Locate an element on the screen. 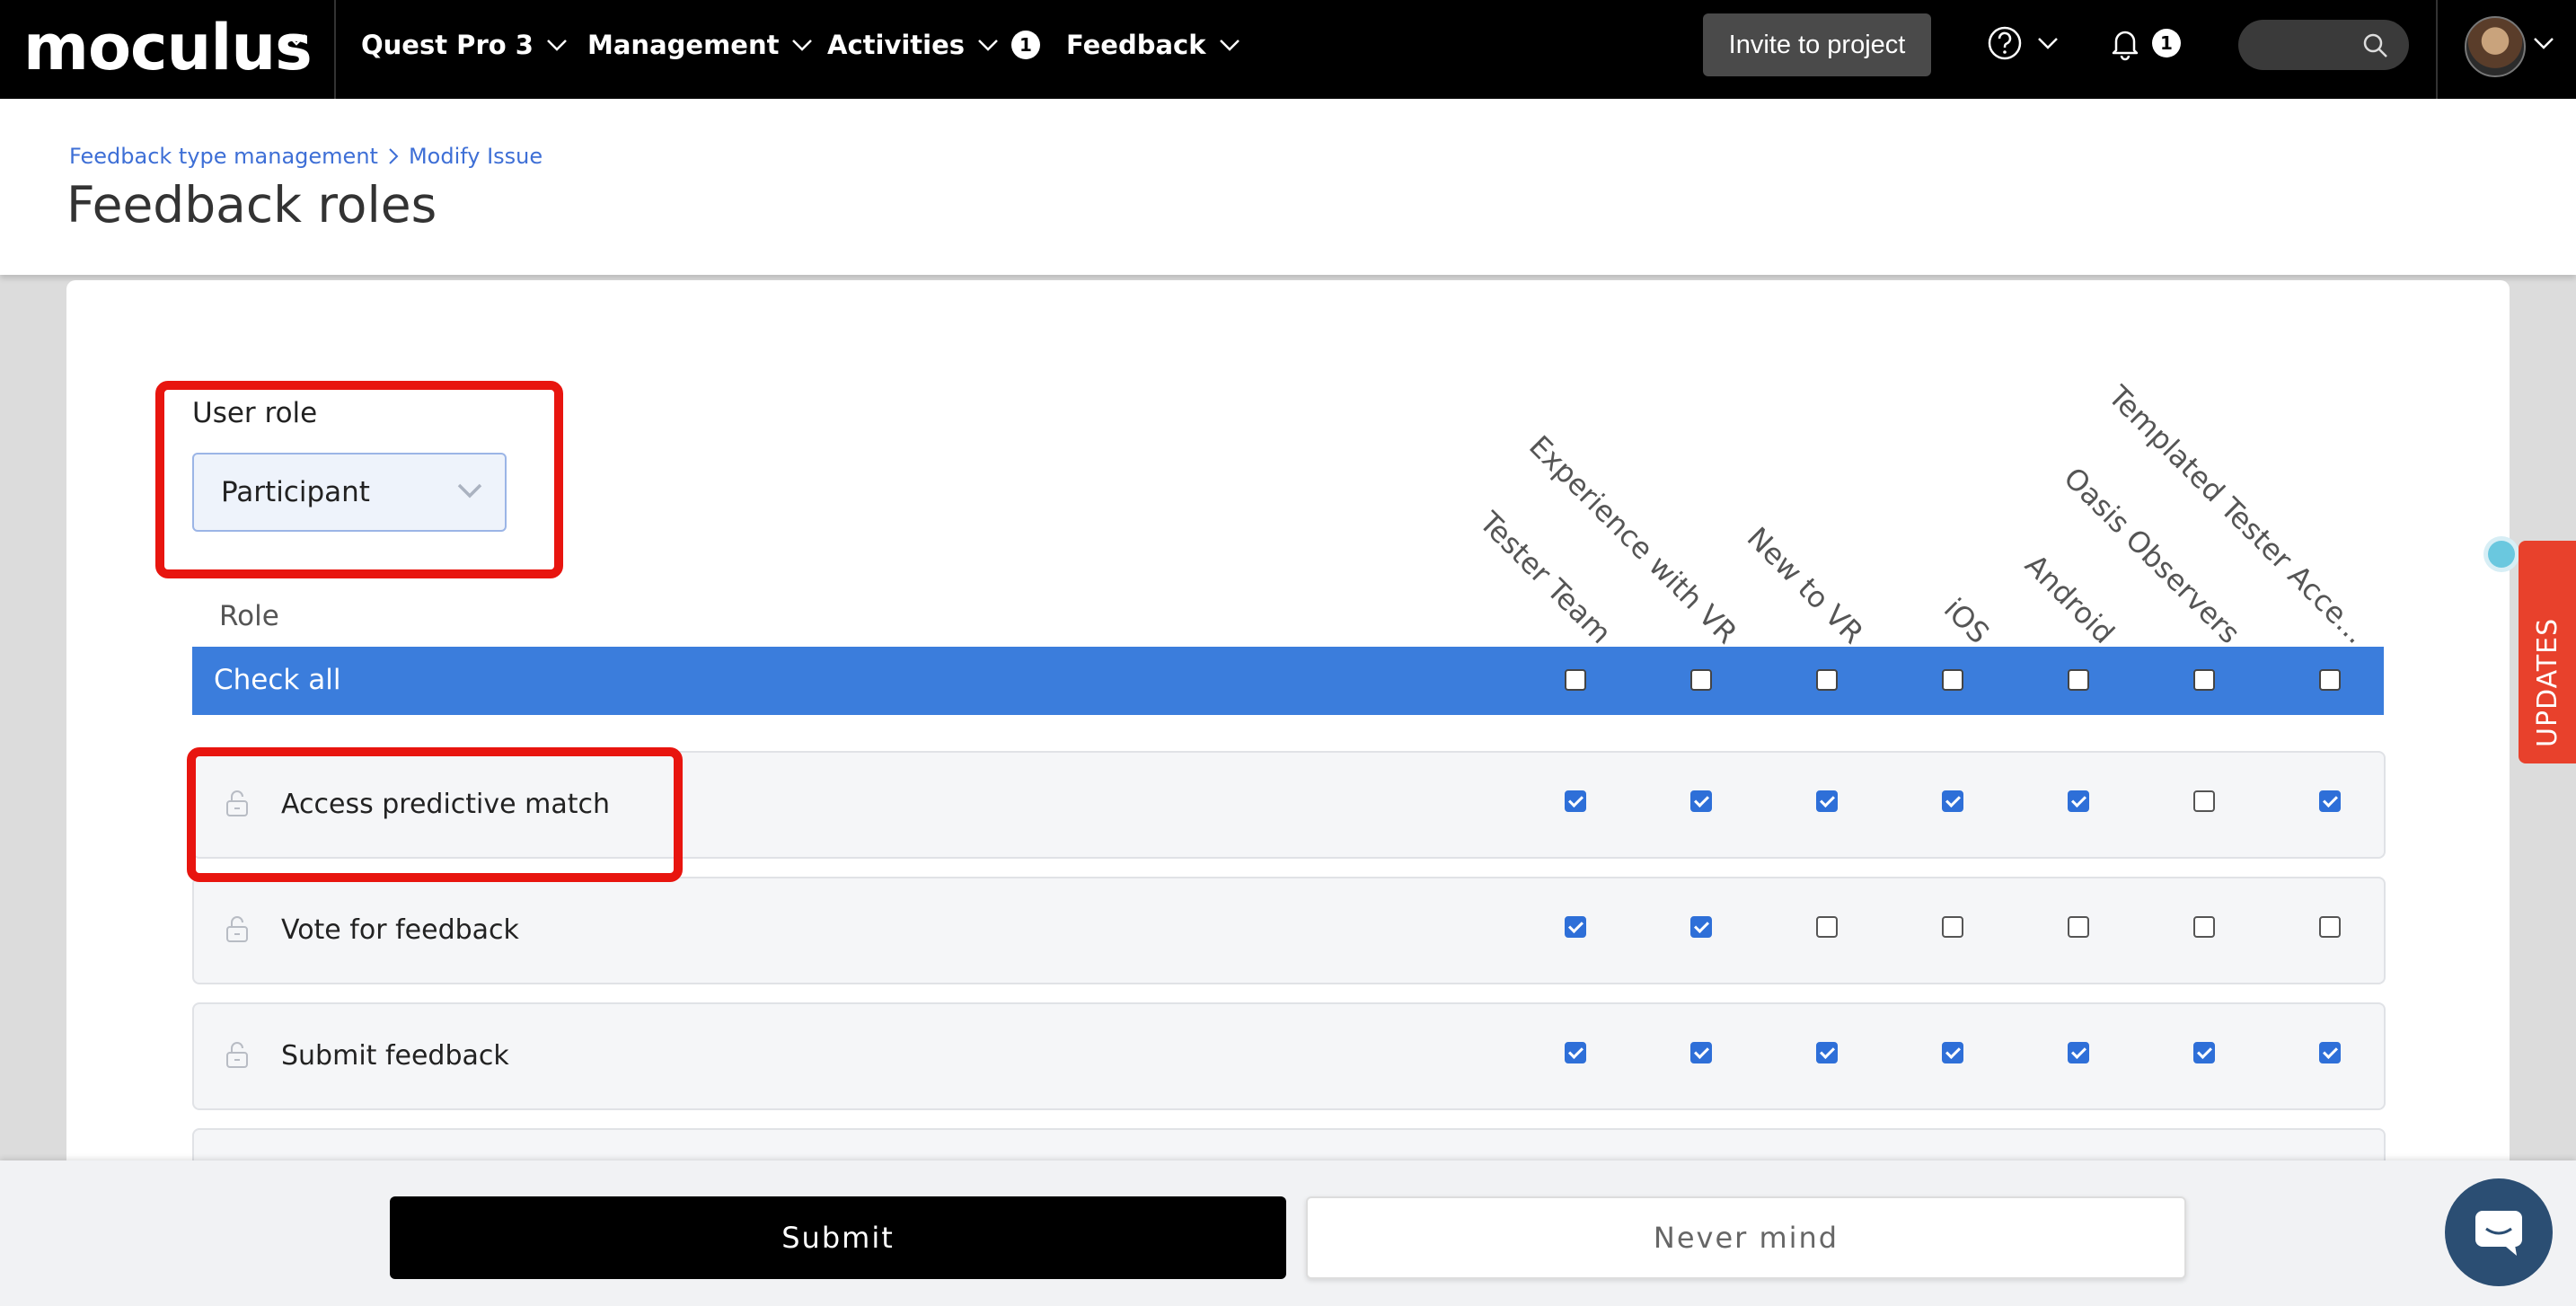 This screenshot has height=1306, width=2576. chat-button is located at coordinates (2499, 1232).